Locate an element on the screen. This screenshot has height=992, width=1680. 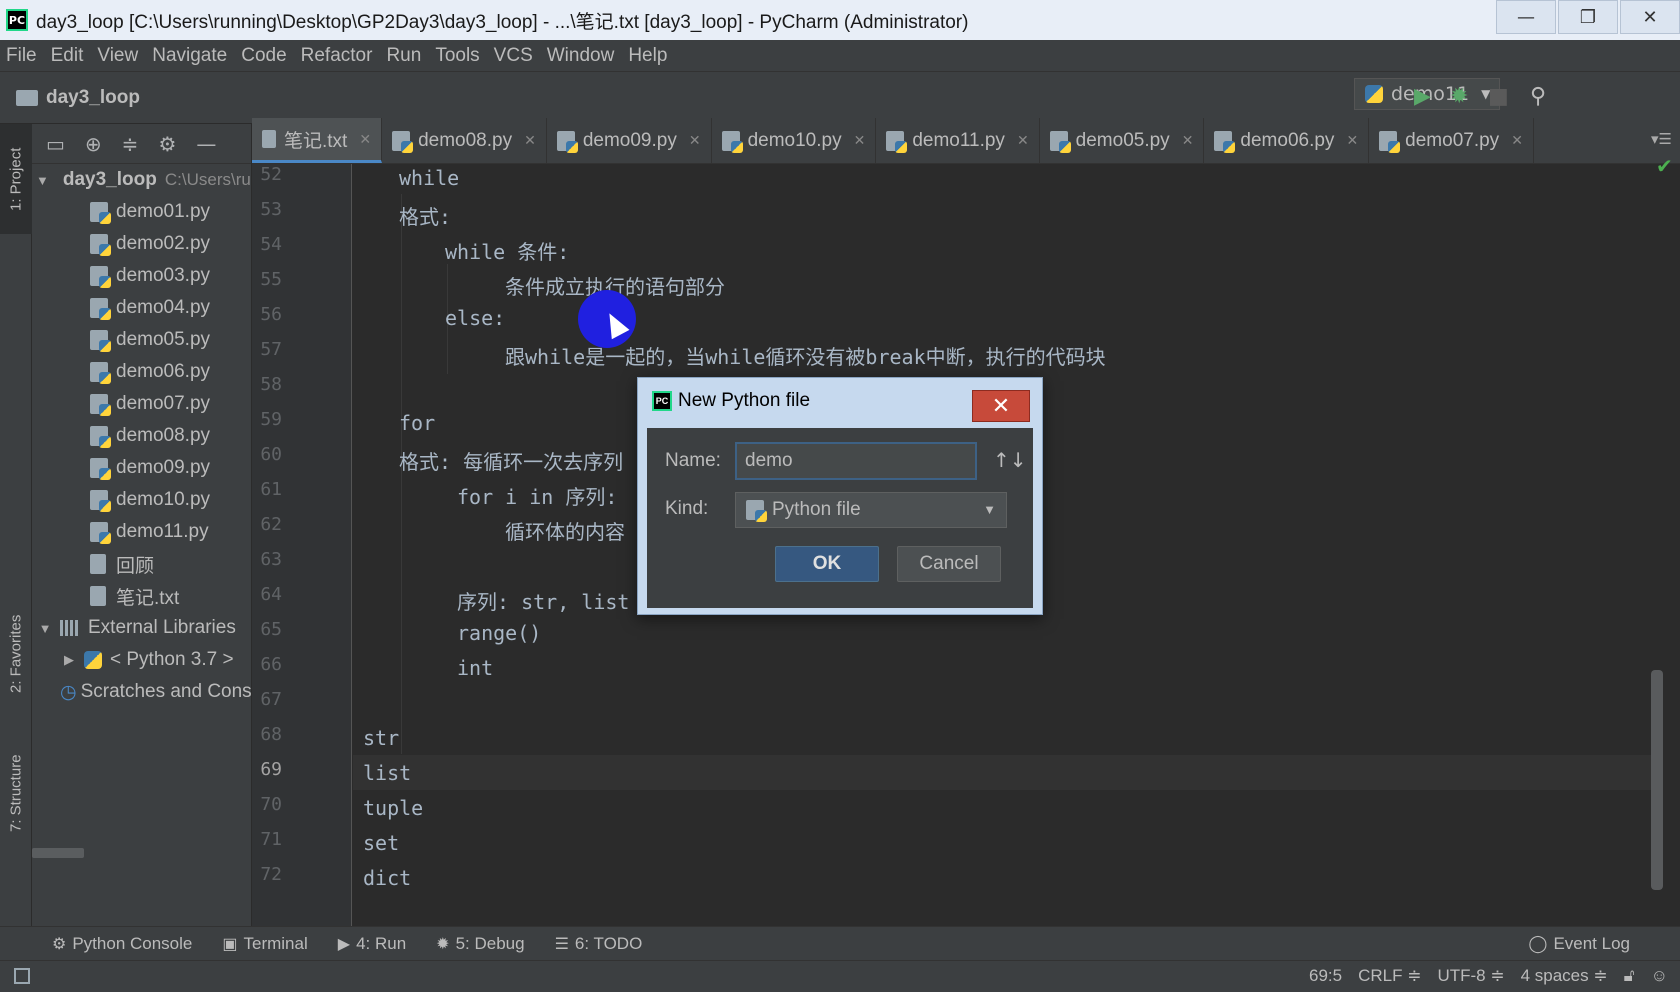
caret-position: 69:5 is located at coordinates (1325, 976).